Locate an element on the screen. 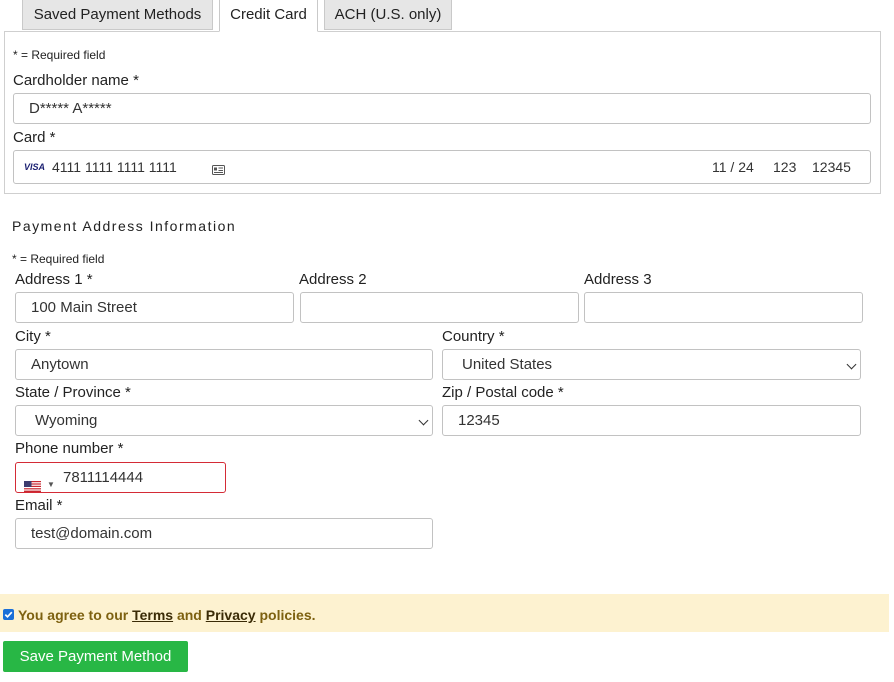  card-zip: 12345 is located at coordinates (831, 167).